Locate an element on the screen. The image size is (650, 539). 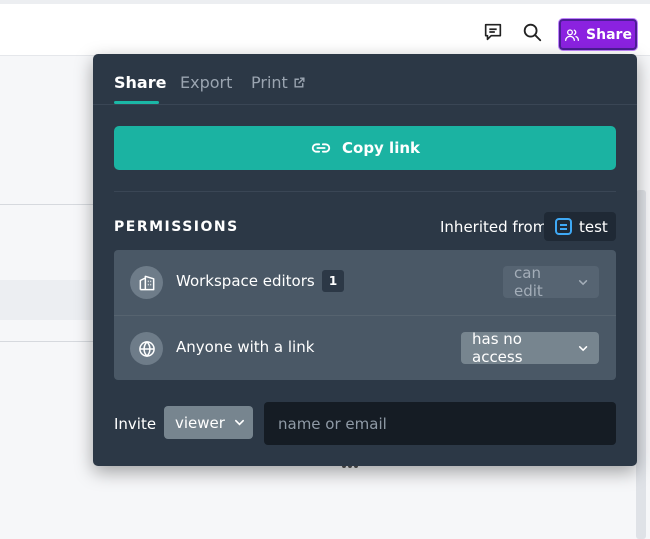
permissions-heading: PERMISSIONS is located at coordinates (176, 227).